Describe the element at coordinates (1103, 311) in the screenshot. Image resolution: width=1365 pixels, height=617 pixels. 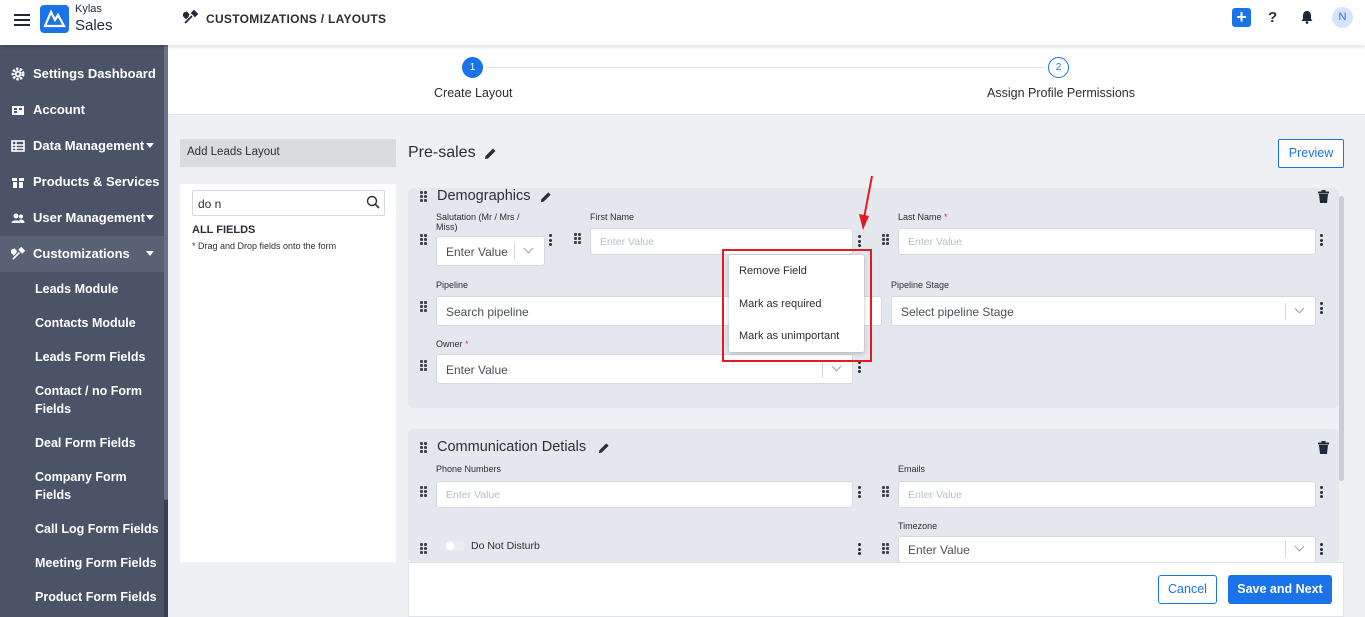
I see `pipeline-stage-select: Select pipeline Stage` at that location.